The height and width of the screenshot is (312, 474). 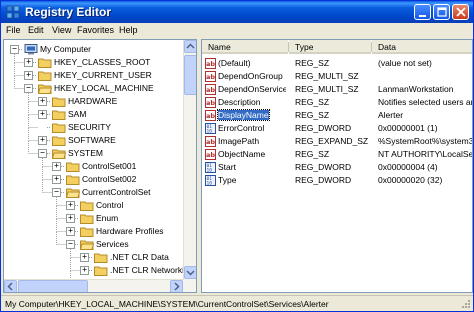 What do you see at coordinates (94, 244) in the screenshot?
I see `tree-item: − Services` at bounding box center [94, 244].